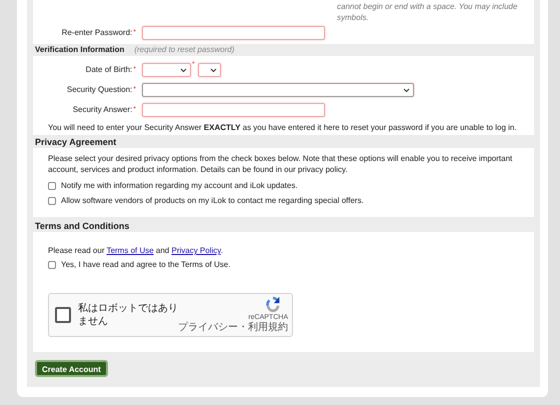 The width and height of the screenshot is (560, 405). I want to click on password-field, so click(233, 33).